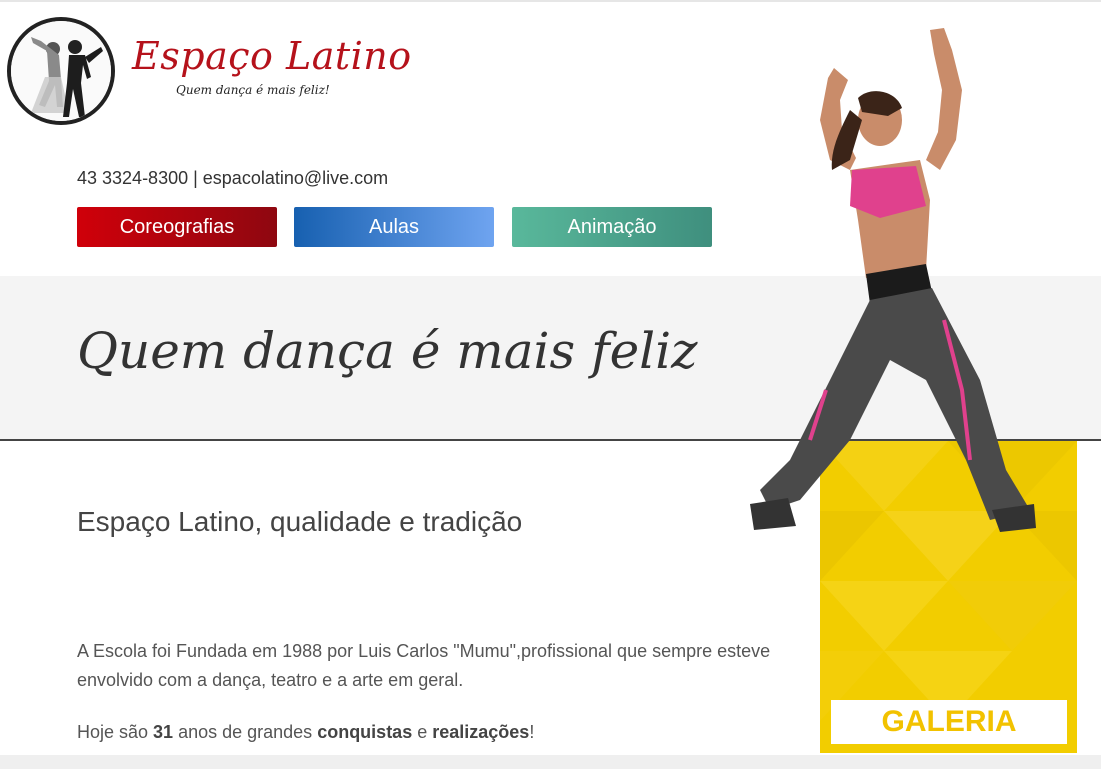 This screenshot has width=1101, height=769. What do you see at coordinates (550, 762) in the screenshot?
I see `footer-strip` at bounding box center [550, 762].